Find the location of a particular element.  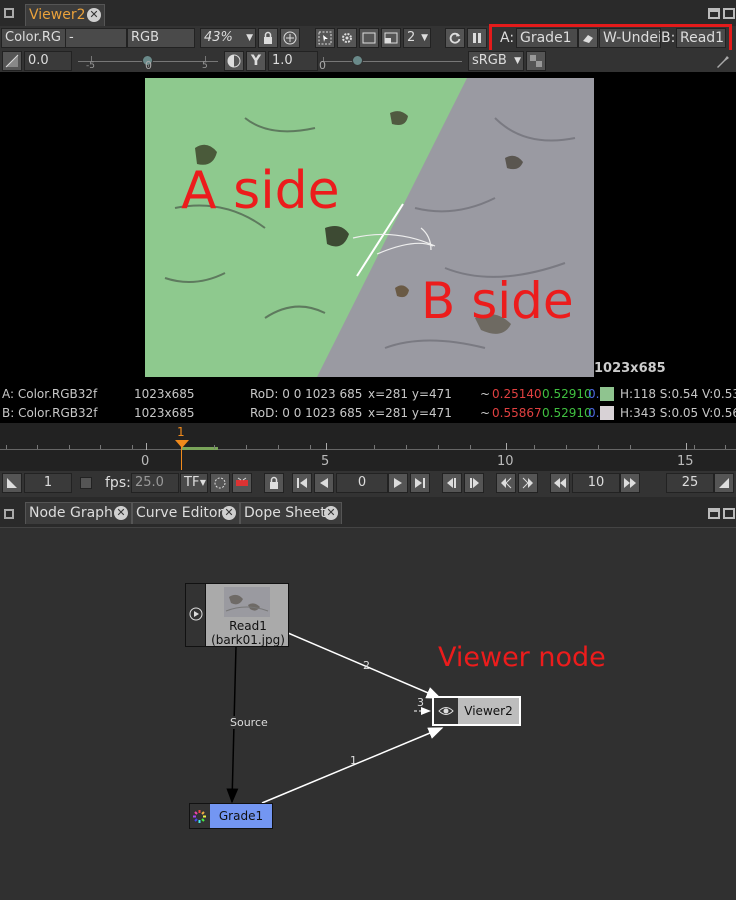

info-b-swatch is located at coordinates (607, 413).